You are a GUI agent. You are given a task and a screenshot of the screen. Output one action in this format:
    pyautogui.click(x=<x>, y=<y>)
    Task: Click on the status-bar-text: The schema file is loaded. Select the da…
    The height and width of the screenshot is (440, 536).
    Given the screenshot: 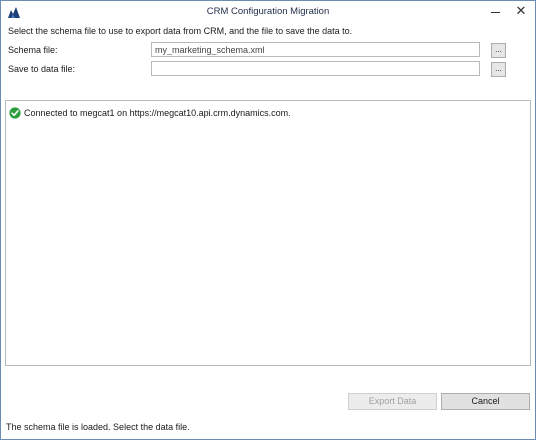 What is the action you would take?
    pyautogui.click(x=98, y=427)
    